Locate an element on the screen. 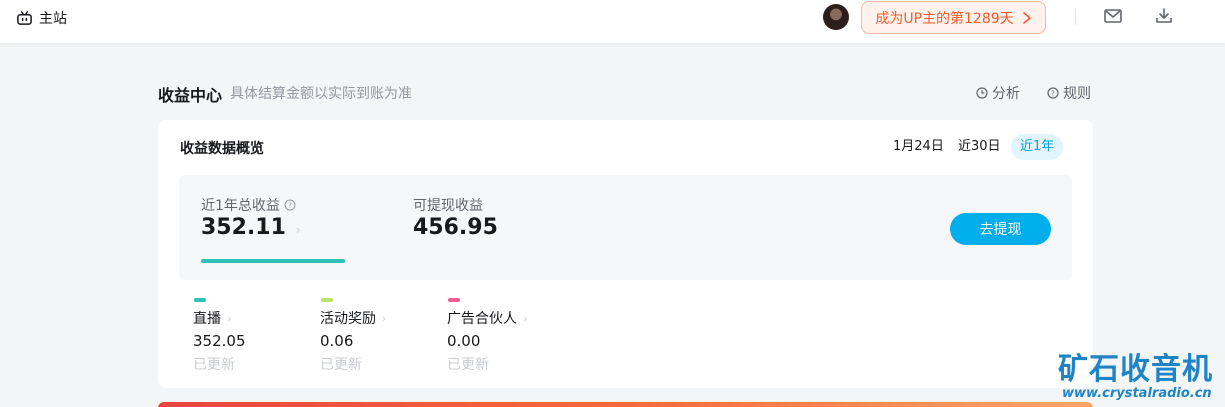 The width and height of the screenshot is (1225, 407). clock-icon is located at coordinates (982, 93).